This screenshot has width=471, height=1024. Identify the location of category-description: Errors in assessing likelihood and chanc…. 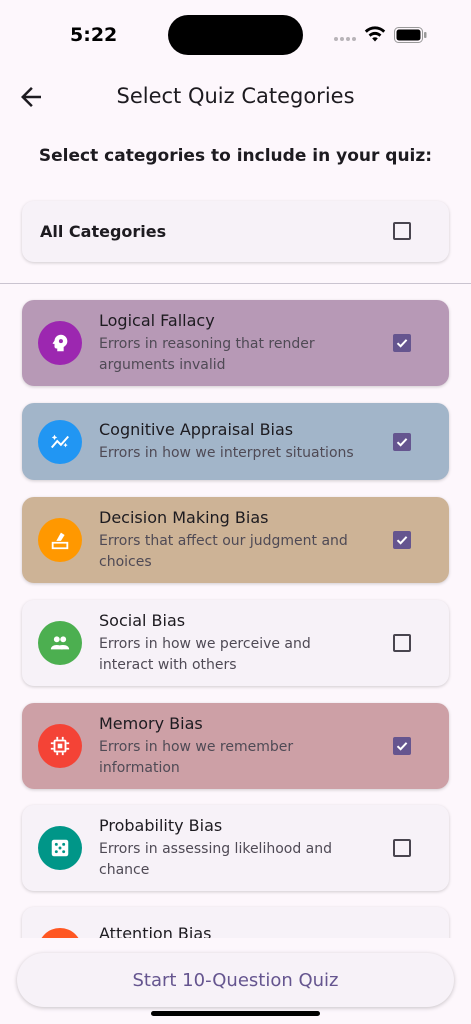
(216, 859).